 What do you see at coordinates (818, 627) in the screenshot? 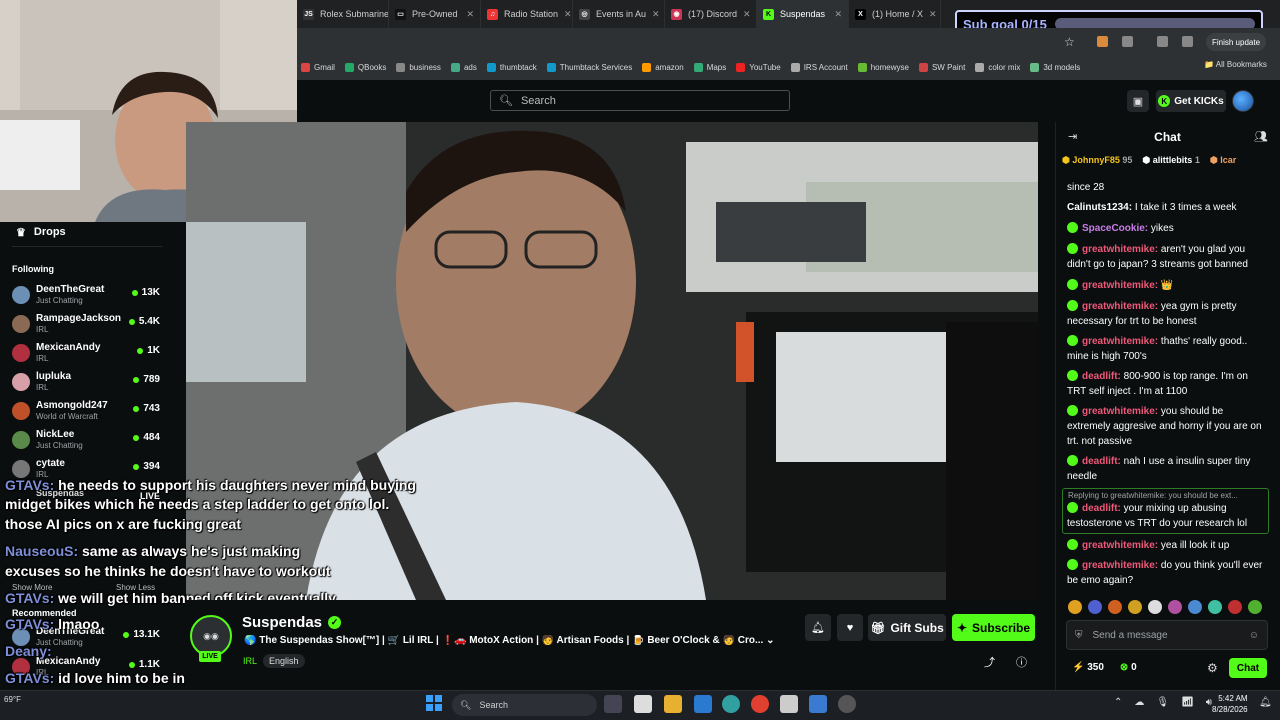
I see `bell-icon: 🔔︎` at bounding box center [818, 627].